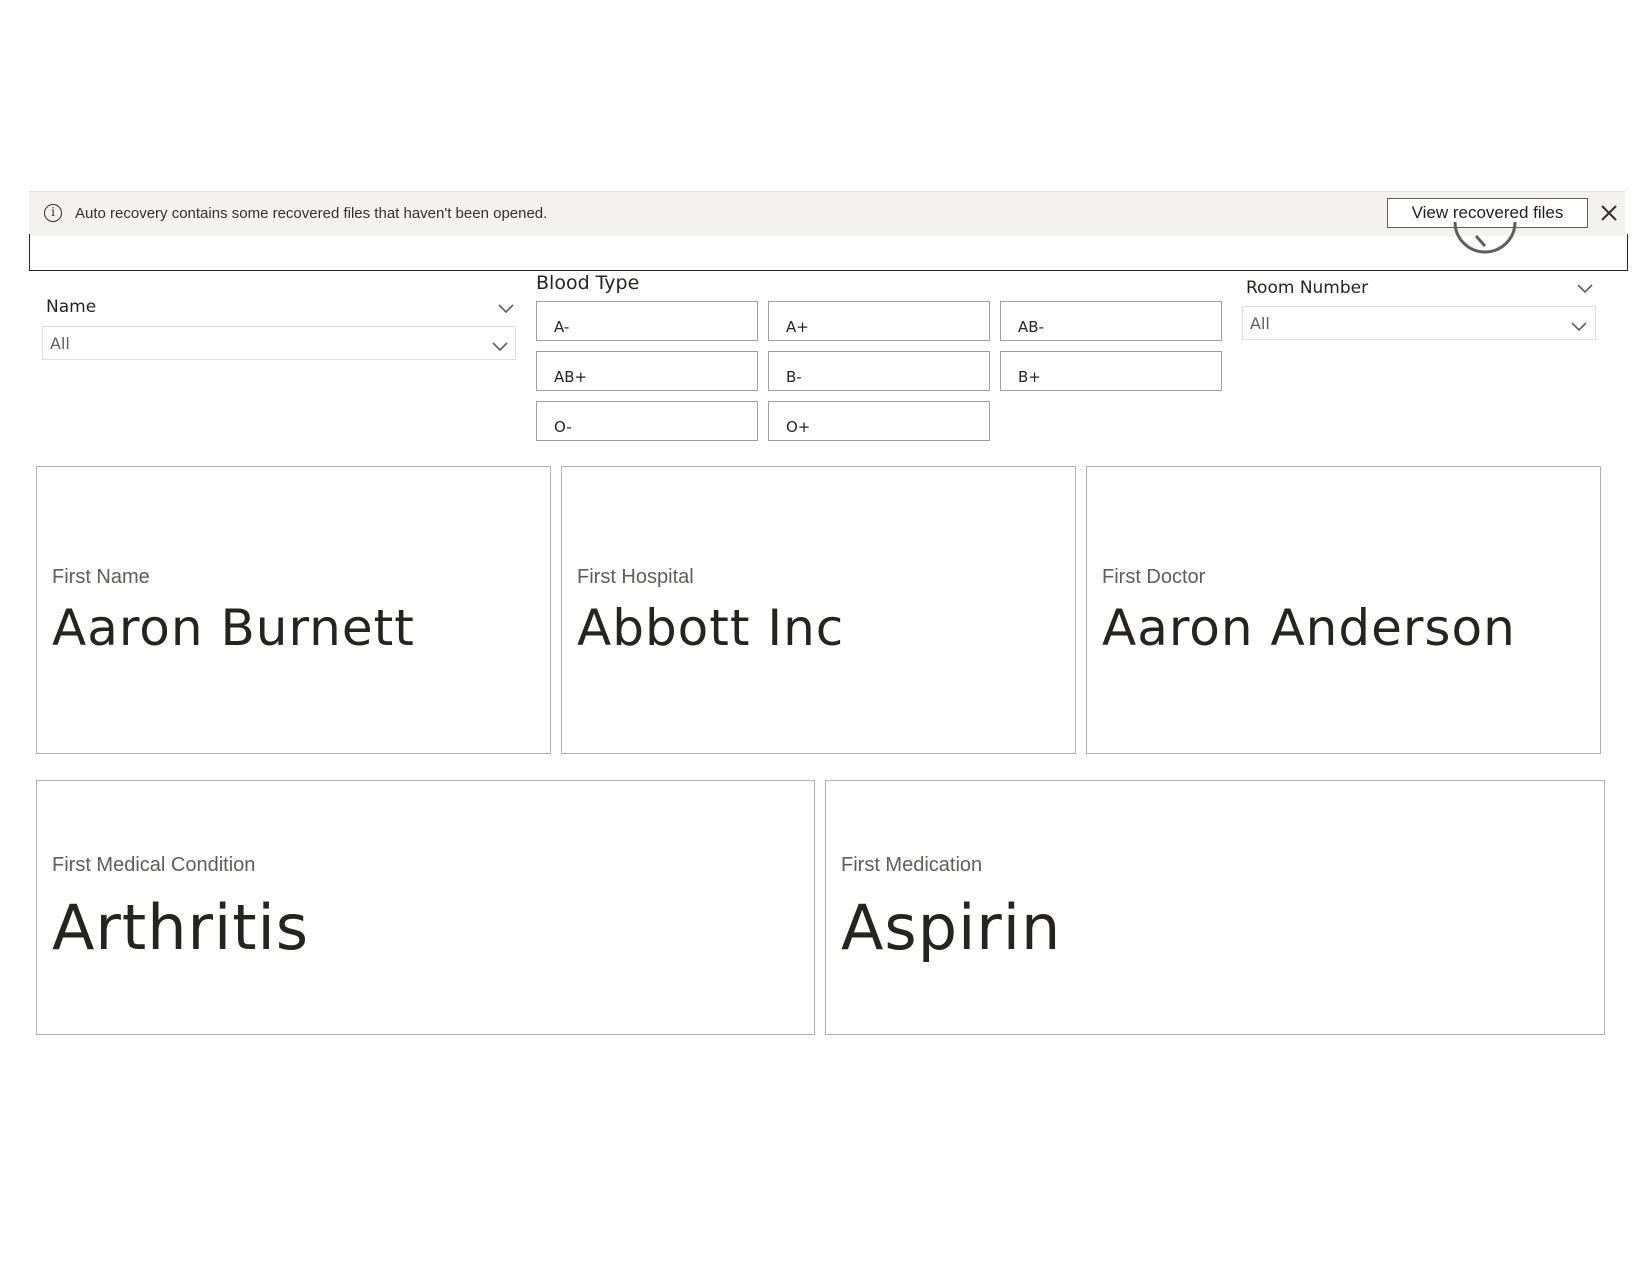 This screenshot has width=1650, height=1275. I want to click on blood-type-option-b-neg: B-, so click(879, 371).